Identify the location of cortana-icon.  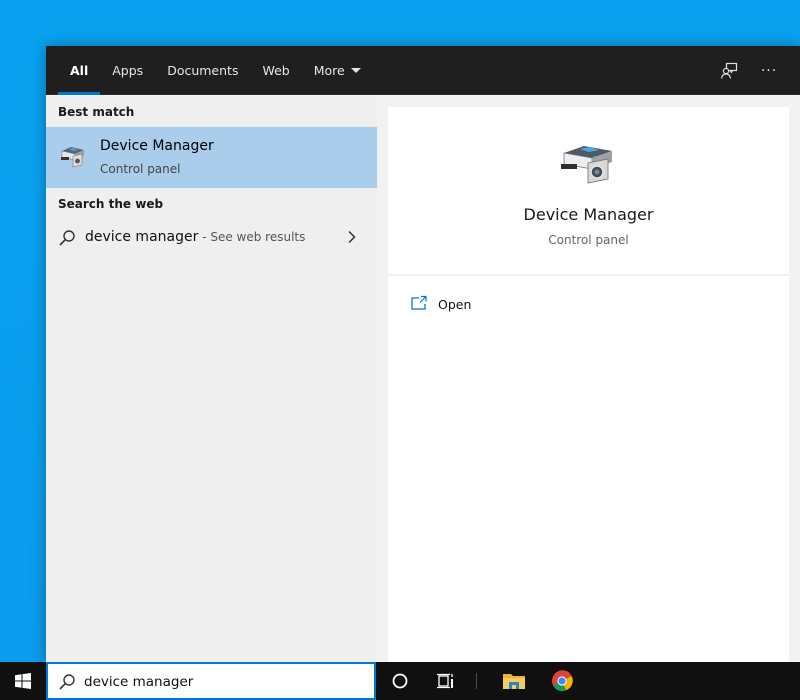
(400, 681).